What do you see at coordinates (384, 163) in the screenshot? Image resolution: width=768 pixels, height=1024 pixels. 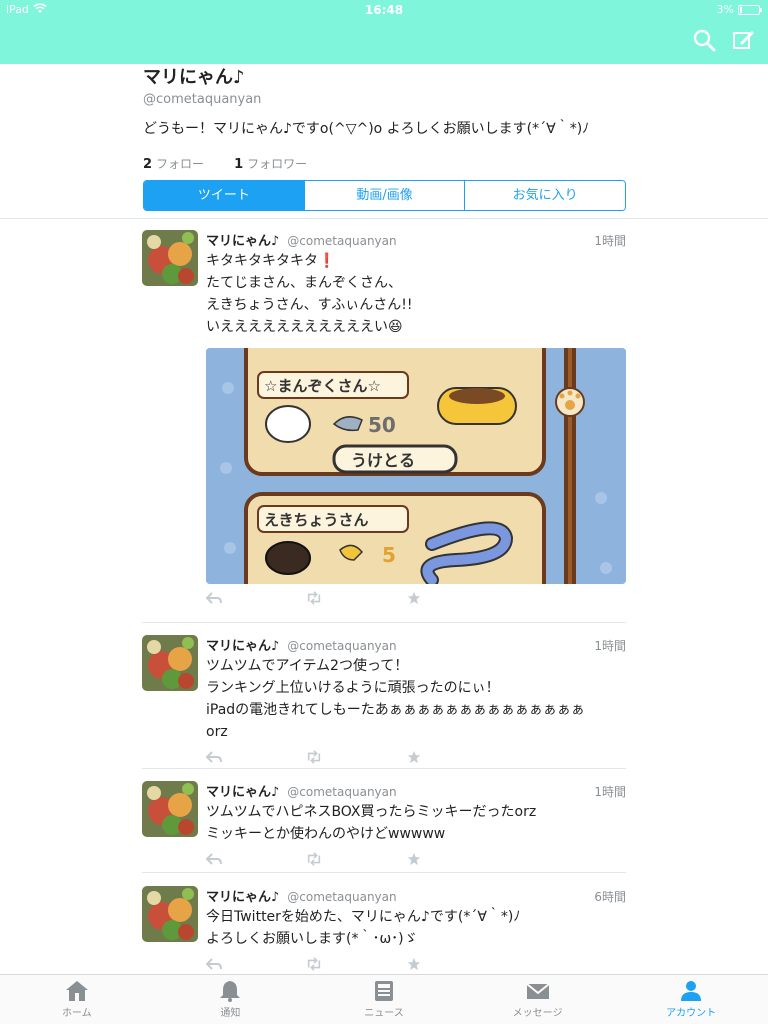 I see `profile-counts: 2 フォロー 1 フォロワー` at bounding box center [384, 163].